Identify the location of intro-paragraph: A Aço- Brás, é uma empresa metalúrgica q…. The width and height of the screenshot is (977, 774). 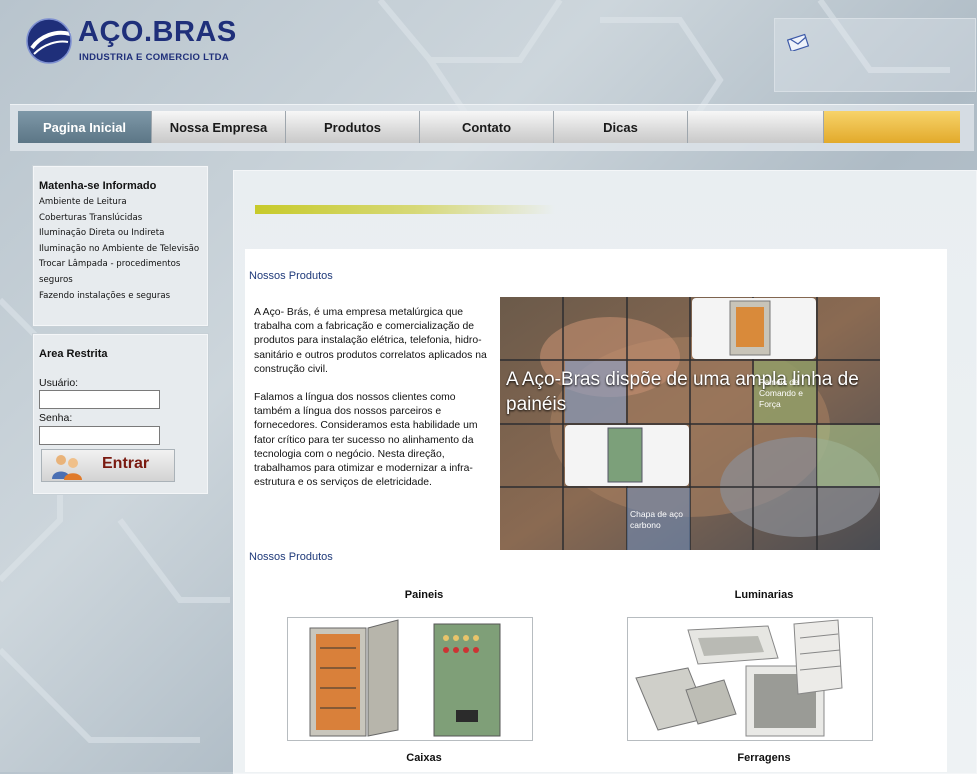
(370, 341).